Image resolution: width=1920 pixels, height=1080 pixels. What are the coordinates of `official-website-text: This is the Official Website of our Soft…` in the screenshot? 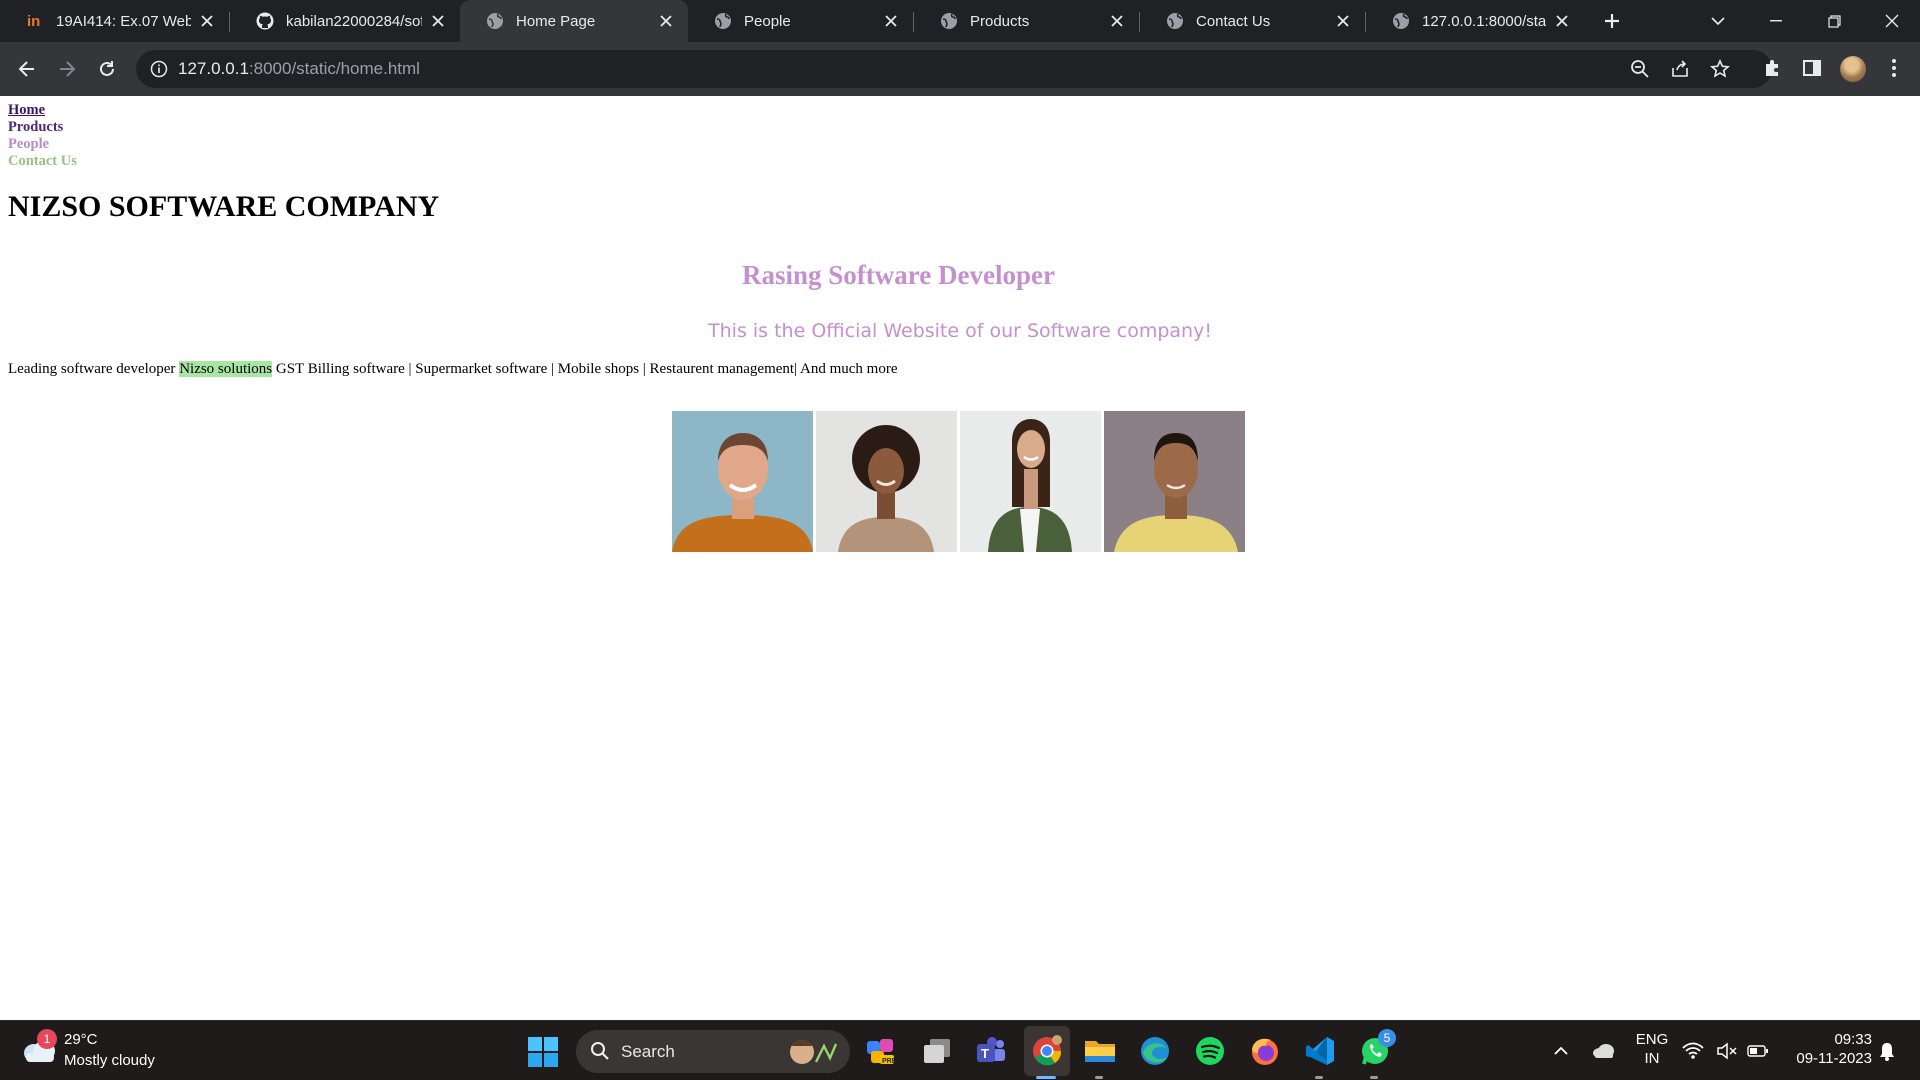 It's located at (960, 331).